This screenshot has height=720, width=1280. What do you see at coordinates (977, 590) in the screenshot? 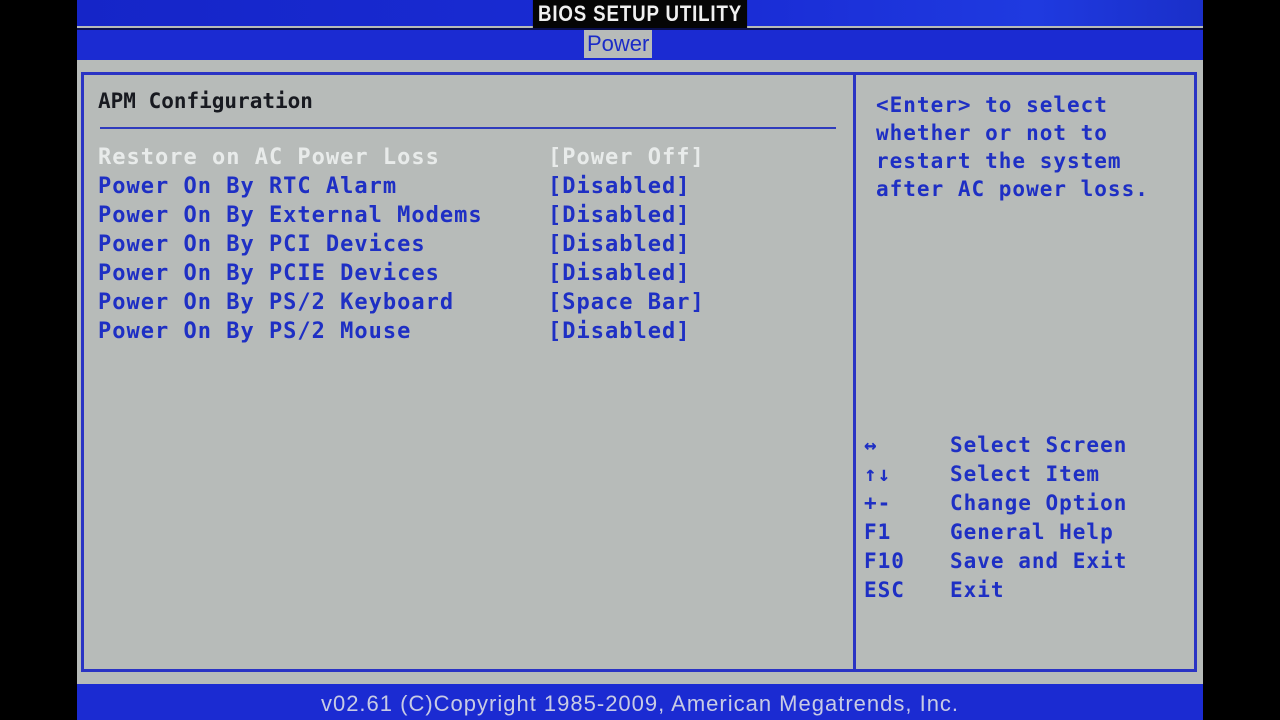
I see `key-description: Exit` at bounding box center [977, 590].